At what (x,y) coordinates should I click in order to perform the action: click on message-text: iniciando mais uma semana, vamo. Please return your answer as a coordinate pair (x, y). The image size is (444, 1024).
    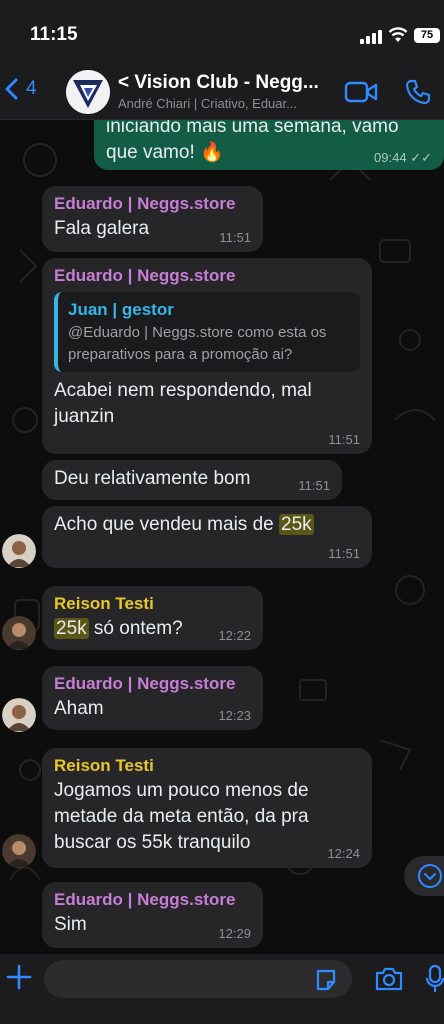
    Looking at the image, I should click on (252, 128).